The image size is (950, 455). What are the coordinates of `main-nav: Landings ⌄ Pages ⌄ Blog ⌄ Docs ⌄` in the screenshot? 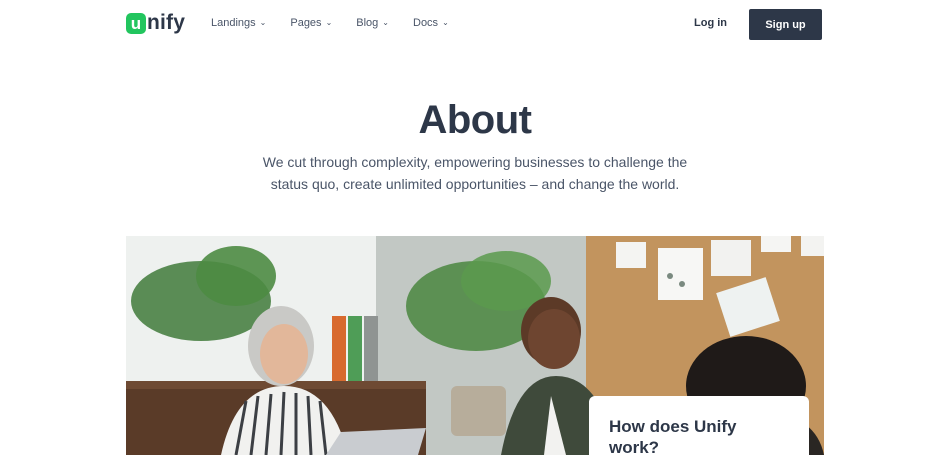 It's located at (342, 23).